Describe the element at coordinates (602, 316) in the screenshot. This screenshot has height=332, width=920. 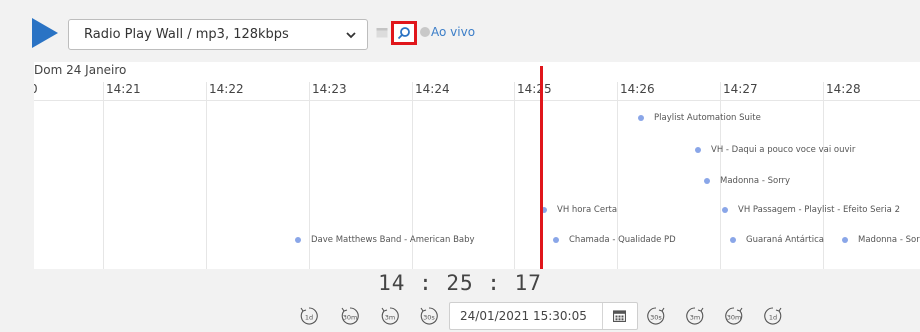
I see `datetime-field-divider` at that location.